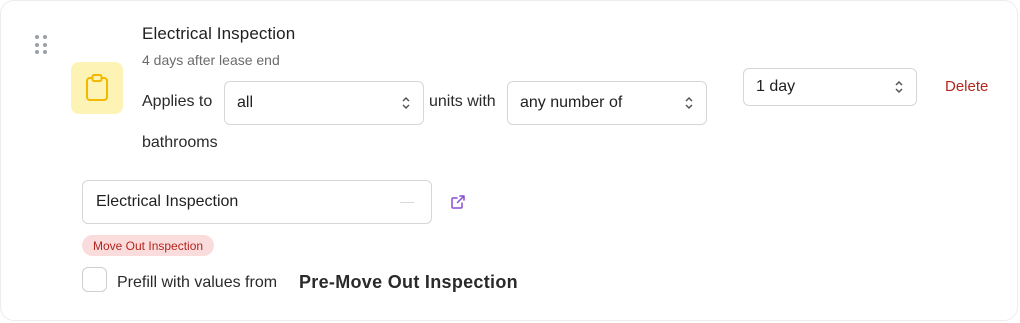  I want to click on task-icon-tile, so click(97, 88).